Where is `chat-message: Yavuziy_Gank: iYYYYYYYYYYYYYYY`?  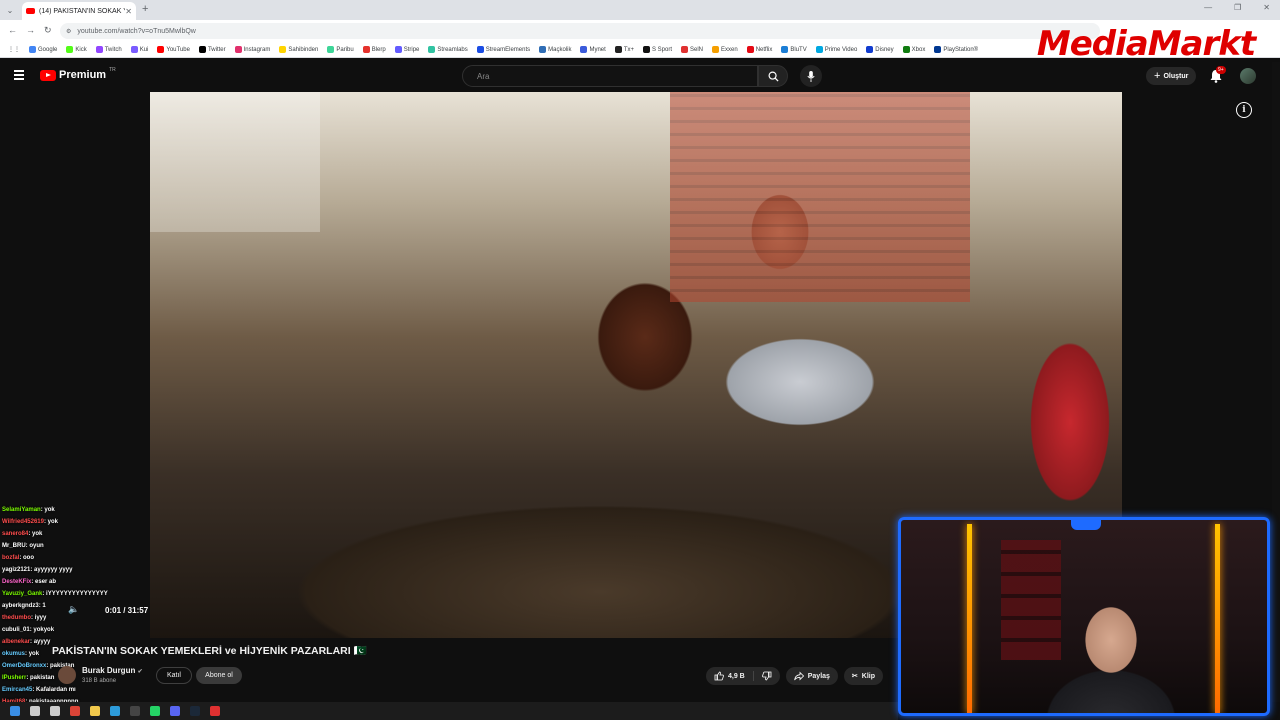
chat-message: Yavuziy_Gank: iYYYYYYYYYYYYYYY is located at coordinates (77, 594).